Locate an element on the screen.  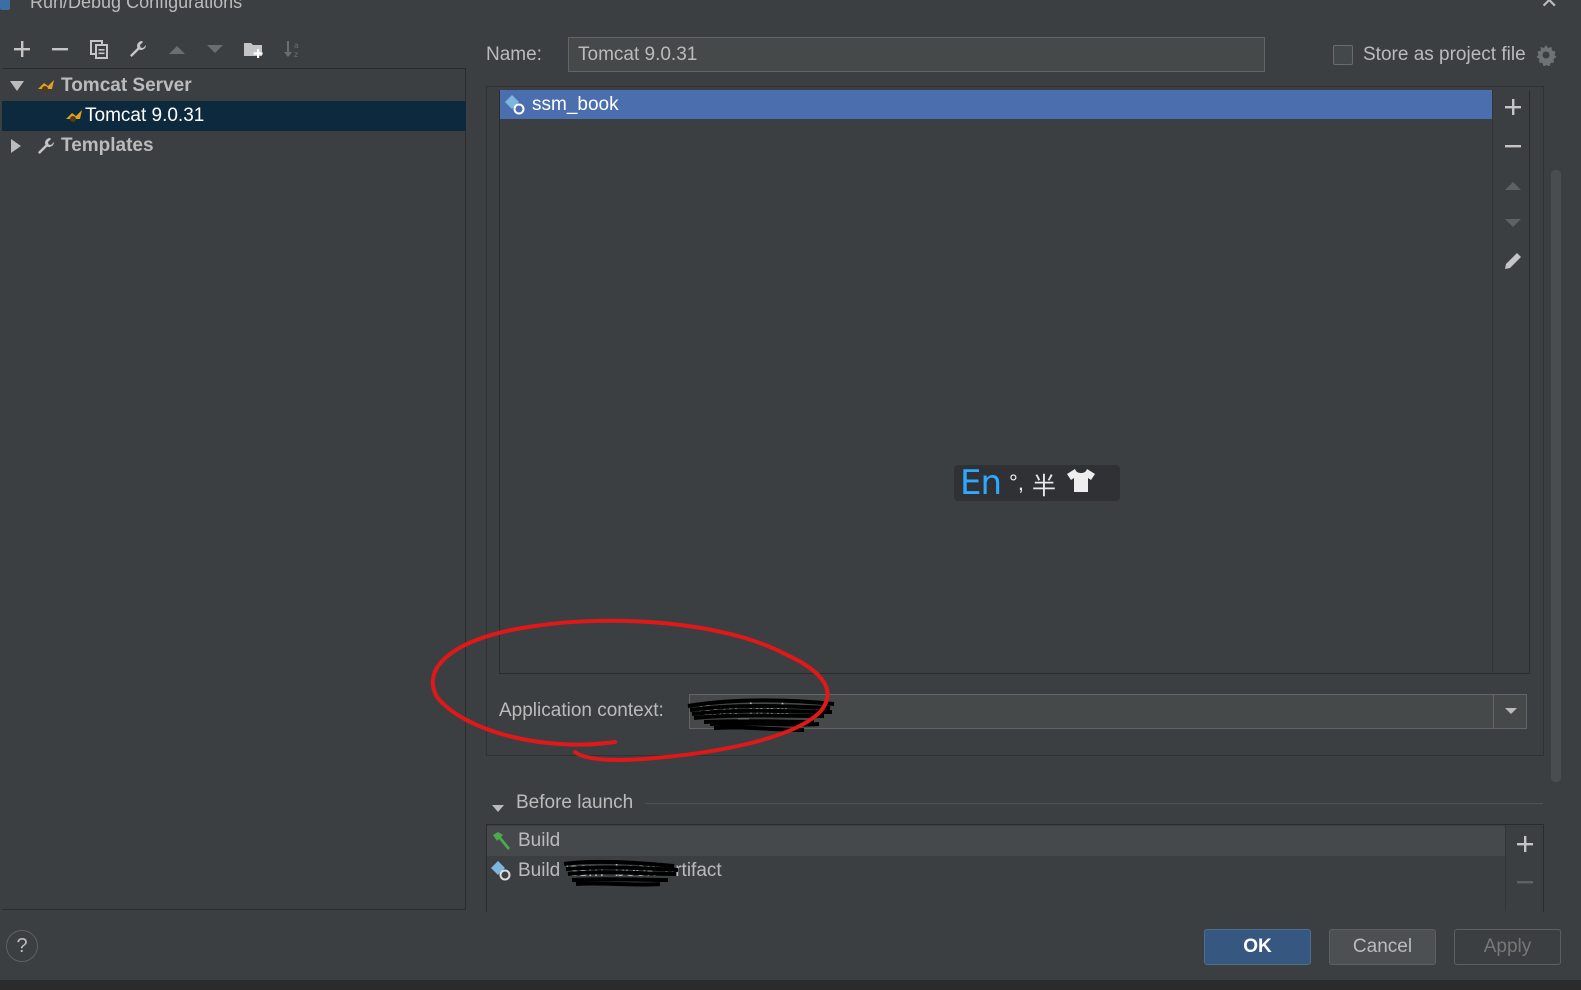
collapse-arrow-icon is located at coordinates (498, 809).